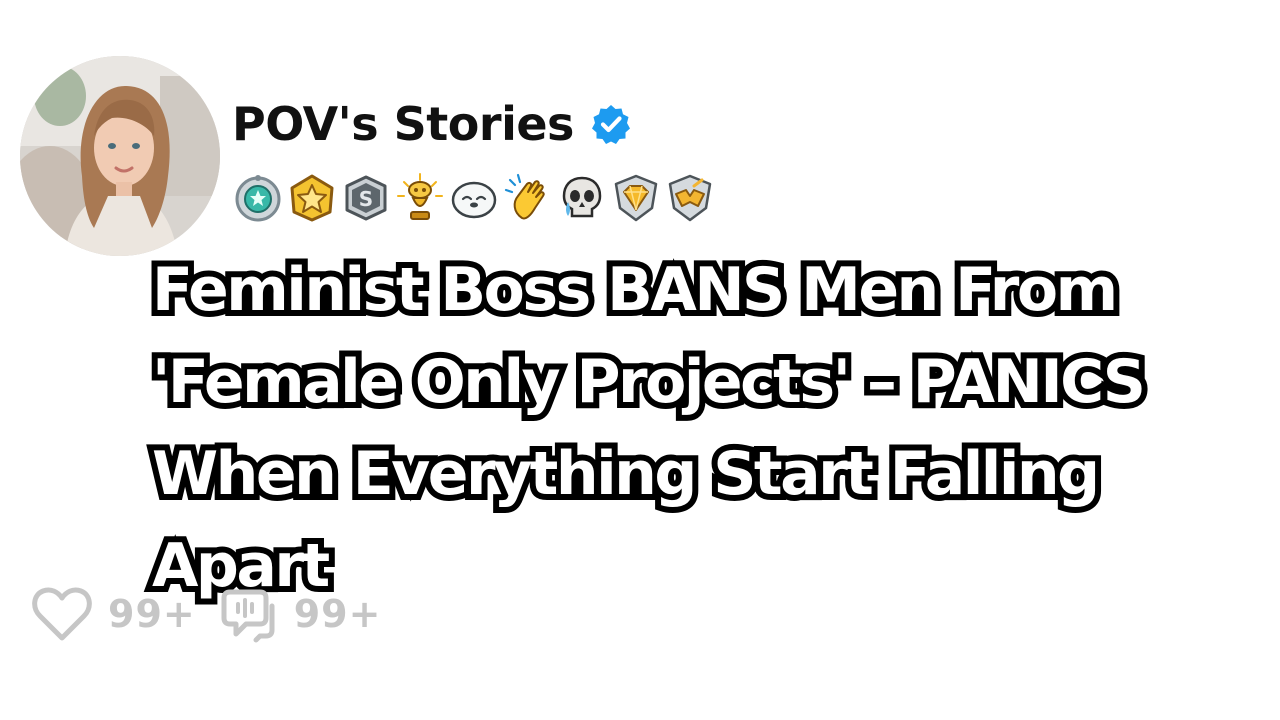  I want to click on like-action: 99+, so click(113, 614).